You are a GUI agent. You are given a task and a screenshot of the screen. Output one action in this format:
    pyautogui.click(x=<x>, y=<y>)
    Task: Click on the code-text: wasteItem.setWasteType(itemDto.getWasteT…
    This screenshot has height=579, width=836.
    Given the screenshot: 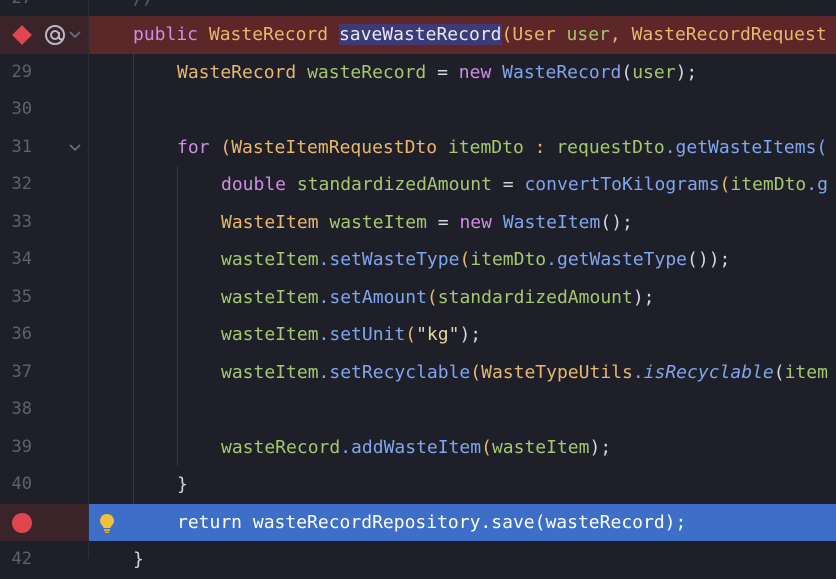 What is the action you would take?
    pyautogui.click(x=475, y=260)
    